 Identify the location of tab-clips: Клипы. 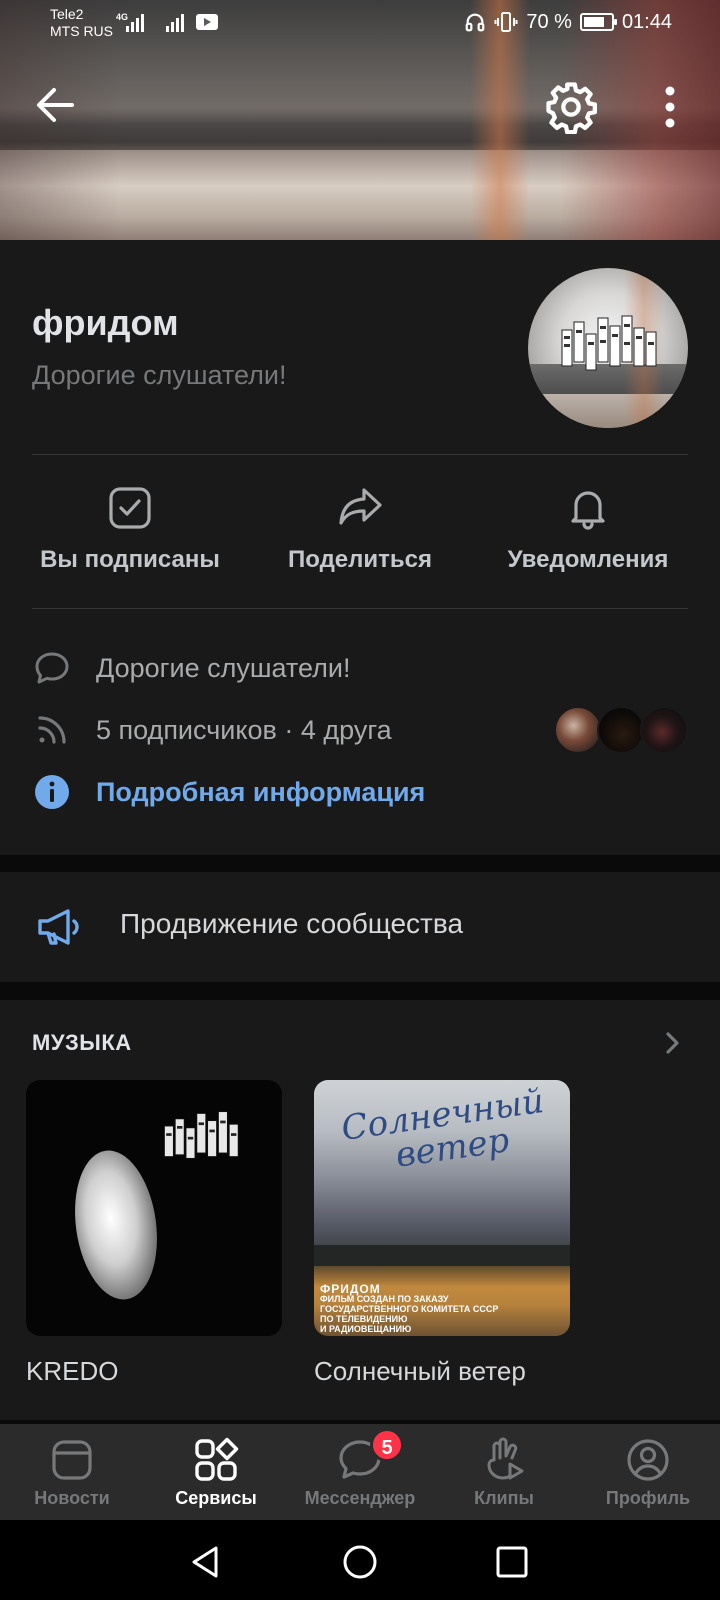
(504, 1472).